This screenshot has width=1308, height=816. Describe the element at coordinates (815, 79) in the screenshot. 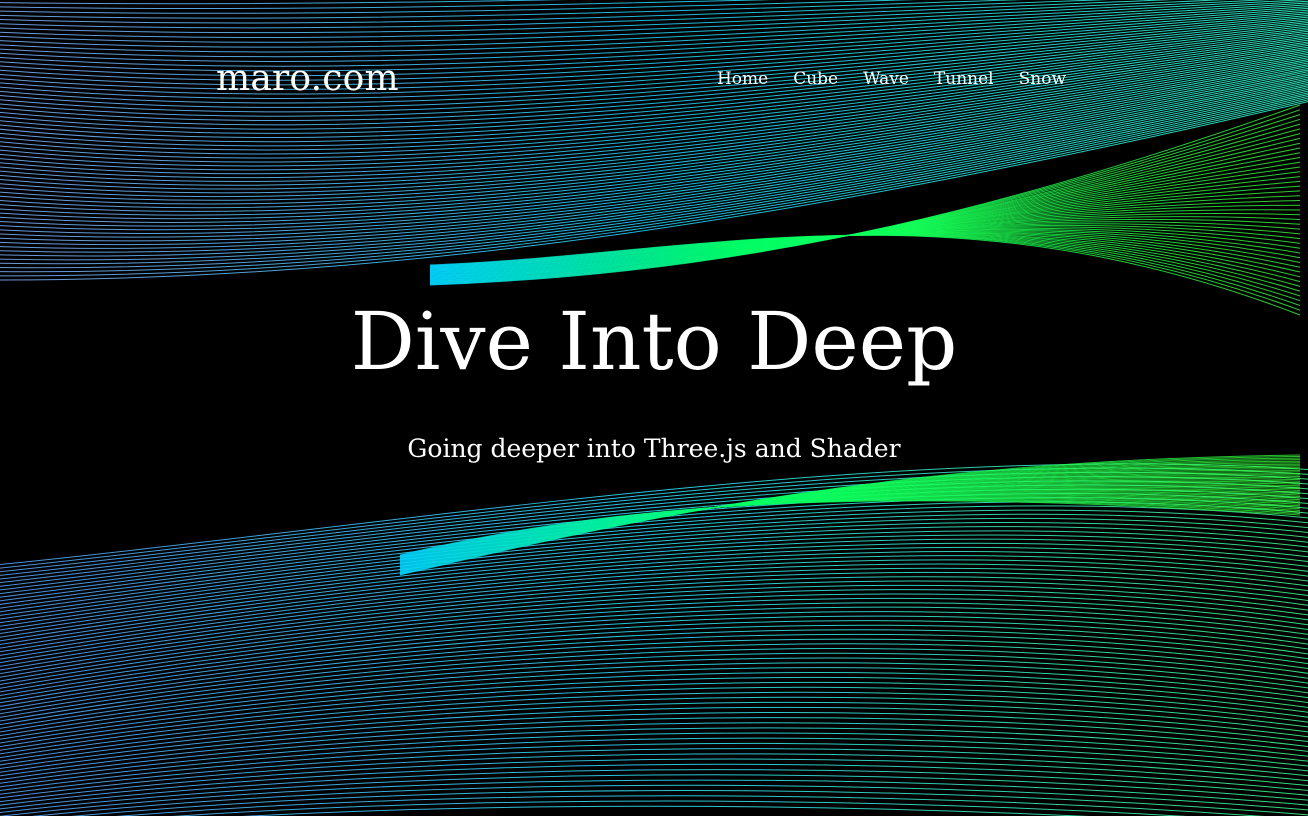

I see `nav-link-cube: Cube` at that location.